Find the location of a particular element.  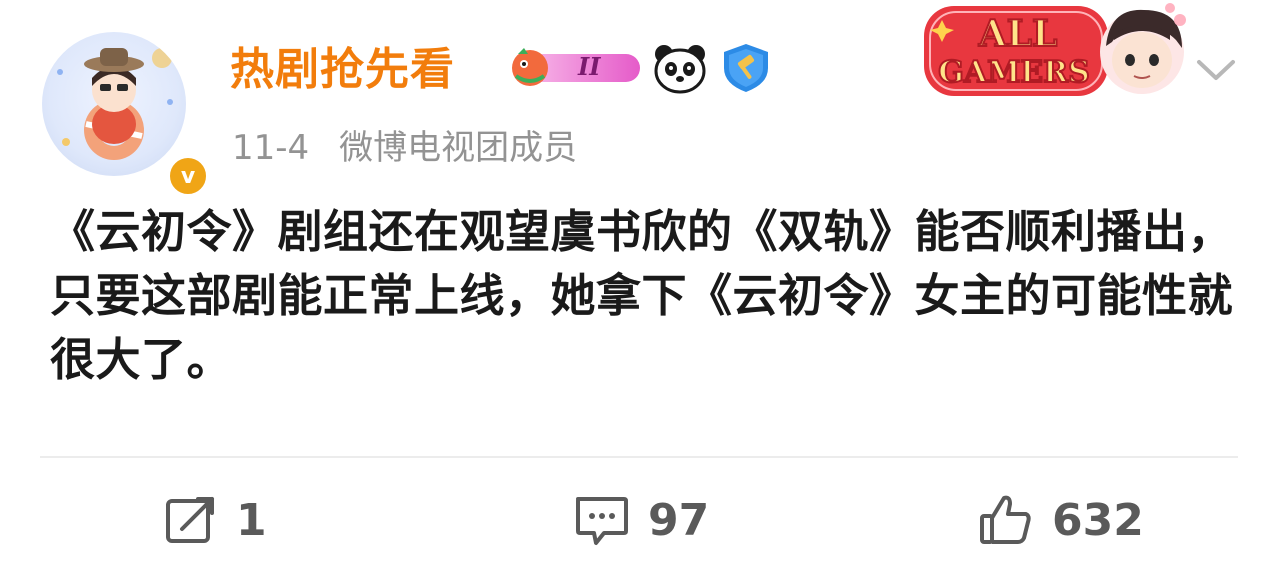

fan-rank-label: II is located at coordinates (589, 66).